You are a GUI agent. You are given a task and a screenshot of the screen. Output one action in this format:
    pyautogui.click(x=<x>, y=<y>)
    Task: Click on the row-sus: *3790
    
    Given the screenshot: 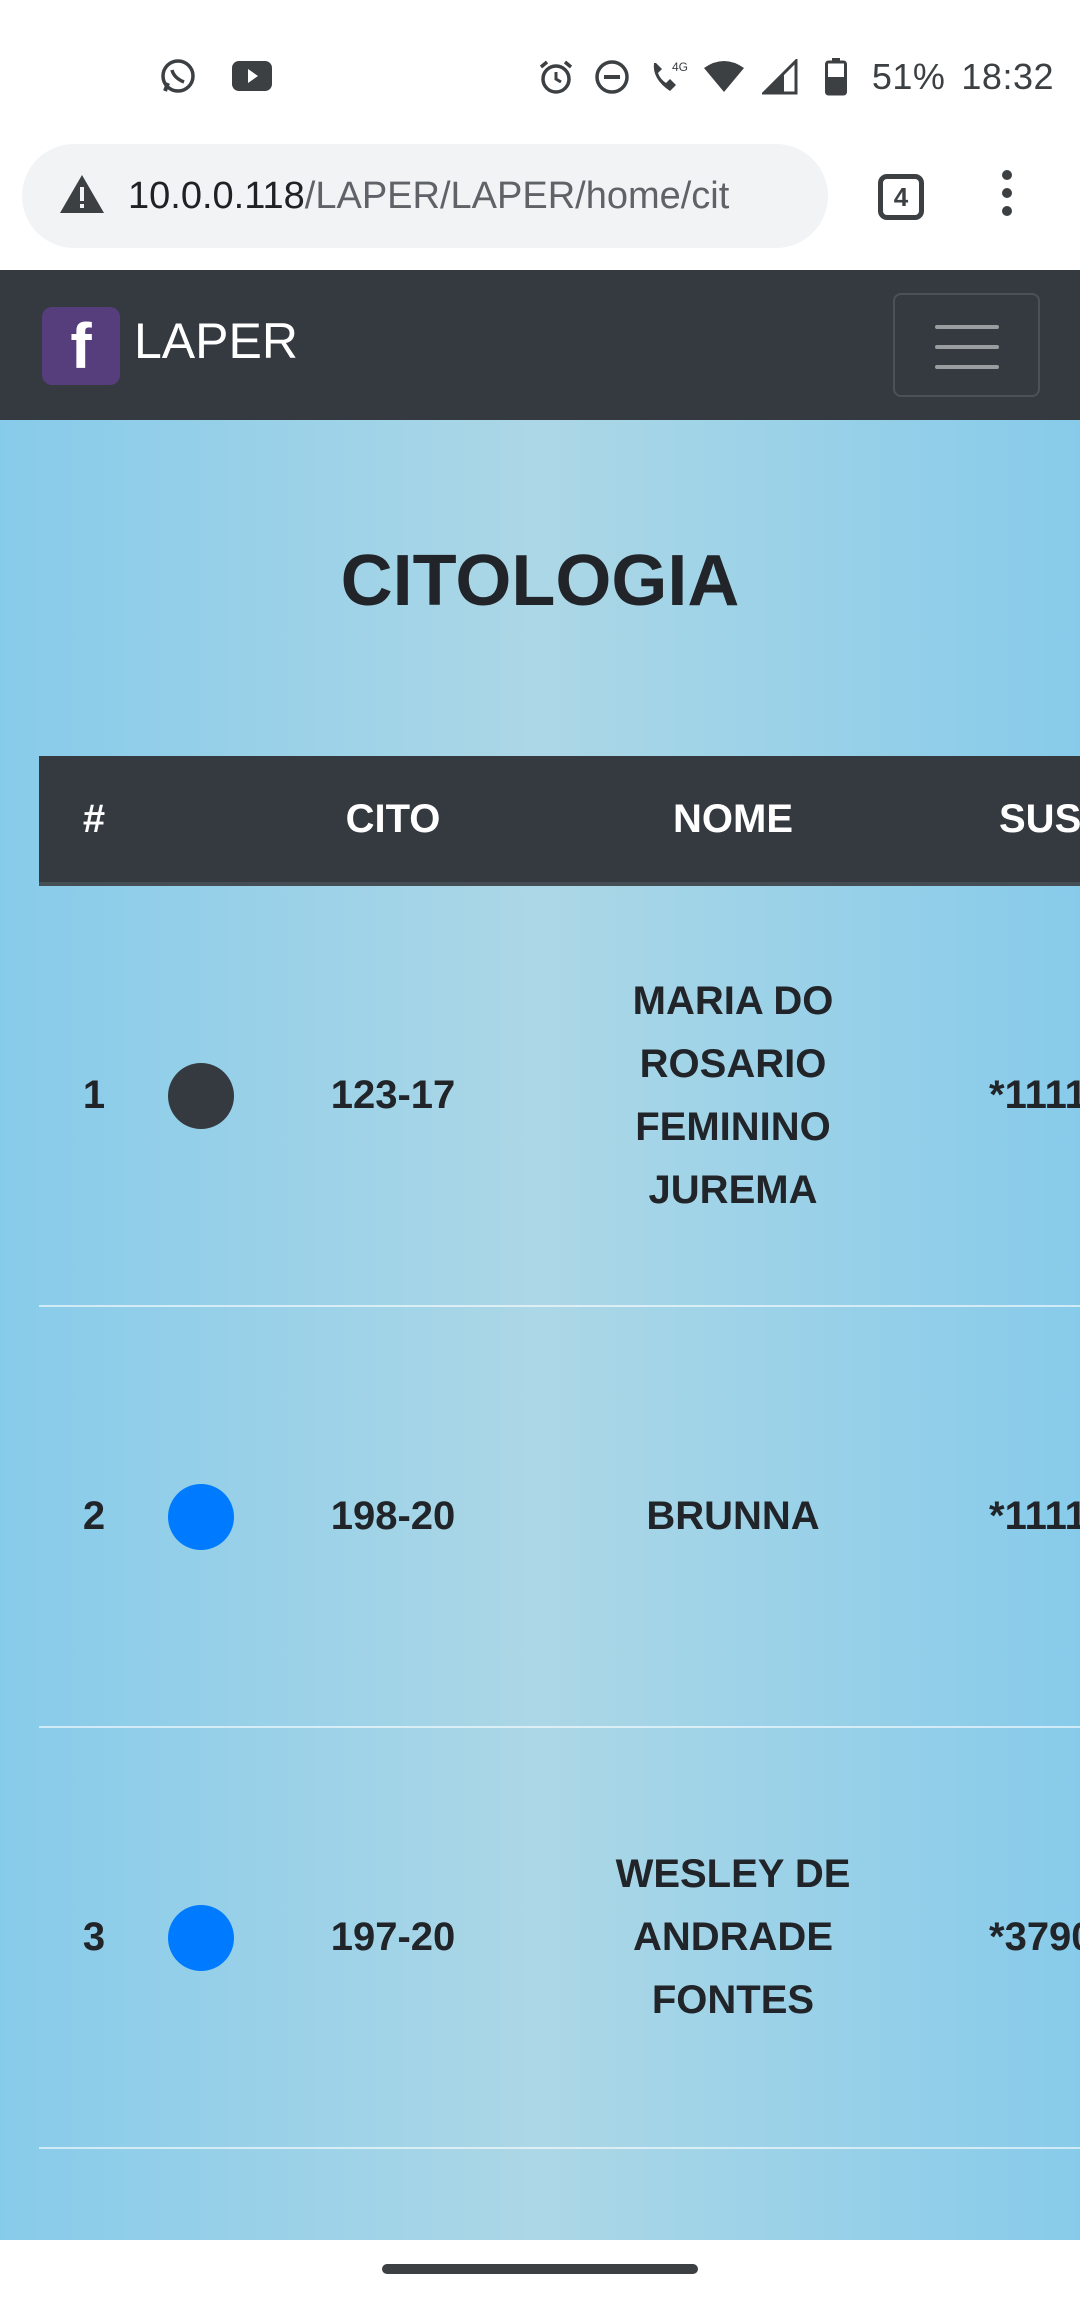 What is the action you would take?
    pyautogui.click(x=1034, y=1937)
    